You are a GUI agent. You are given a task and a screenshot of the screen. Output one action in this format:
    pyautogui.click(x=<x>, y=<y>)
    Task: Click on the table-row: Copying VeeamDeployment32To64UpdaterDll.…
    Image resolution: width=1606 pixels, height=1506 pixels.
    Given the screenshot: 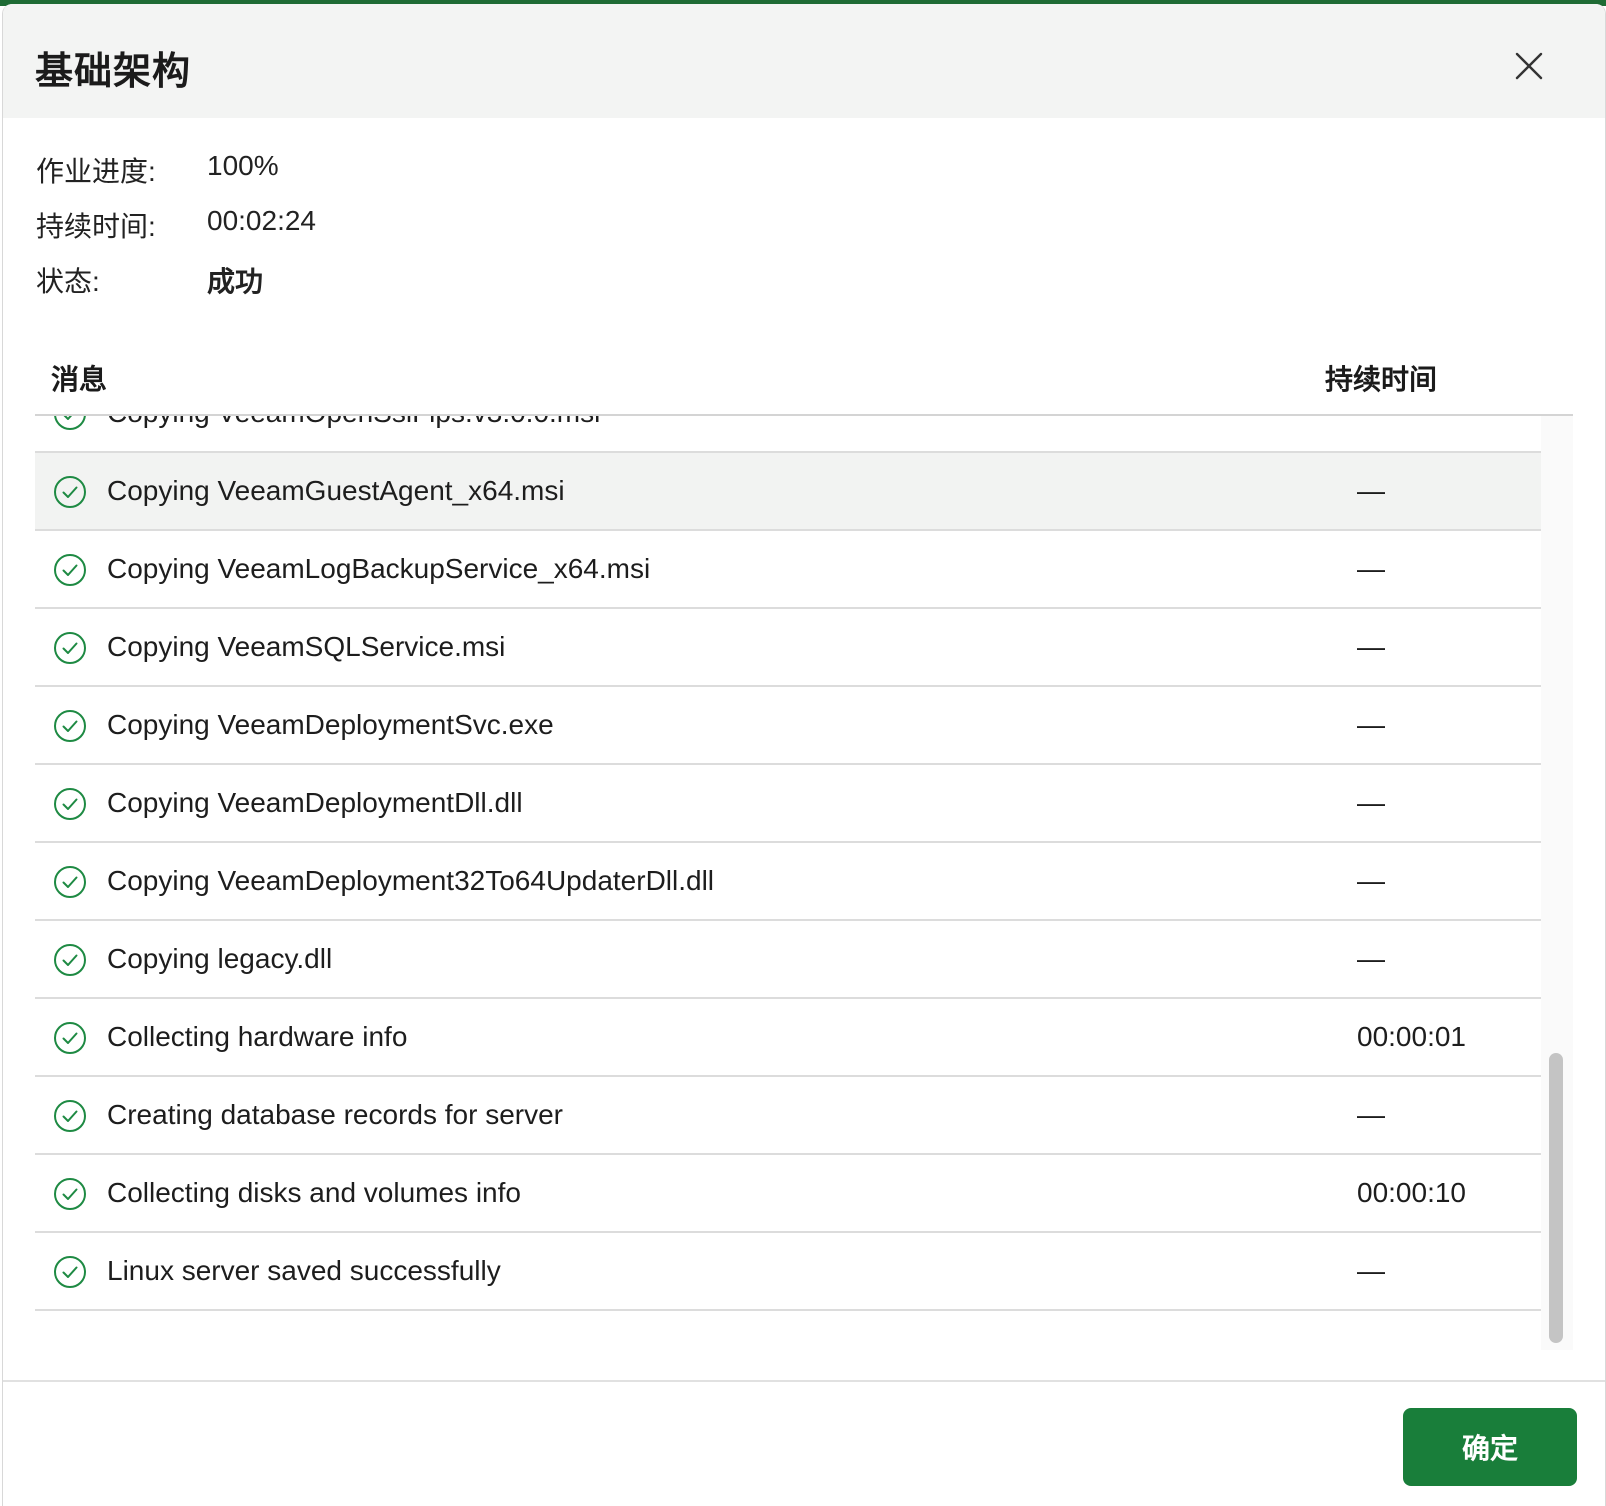 What is the action you would take?
    pyautogui.click(x=788, y=882)
    